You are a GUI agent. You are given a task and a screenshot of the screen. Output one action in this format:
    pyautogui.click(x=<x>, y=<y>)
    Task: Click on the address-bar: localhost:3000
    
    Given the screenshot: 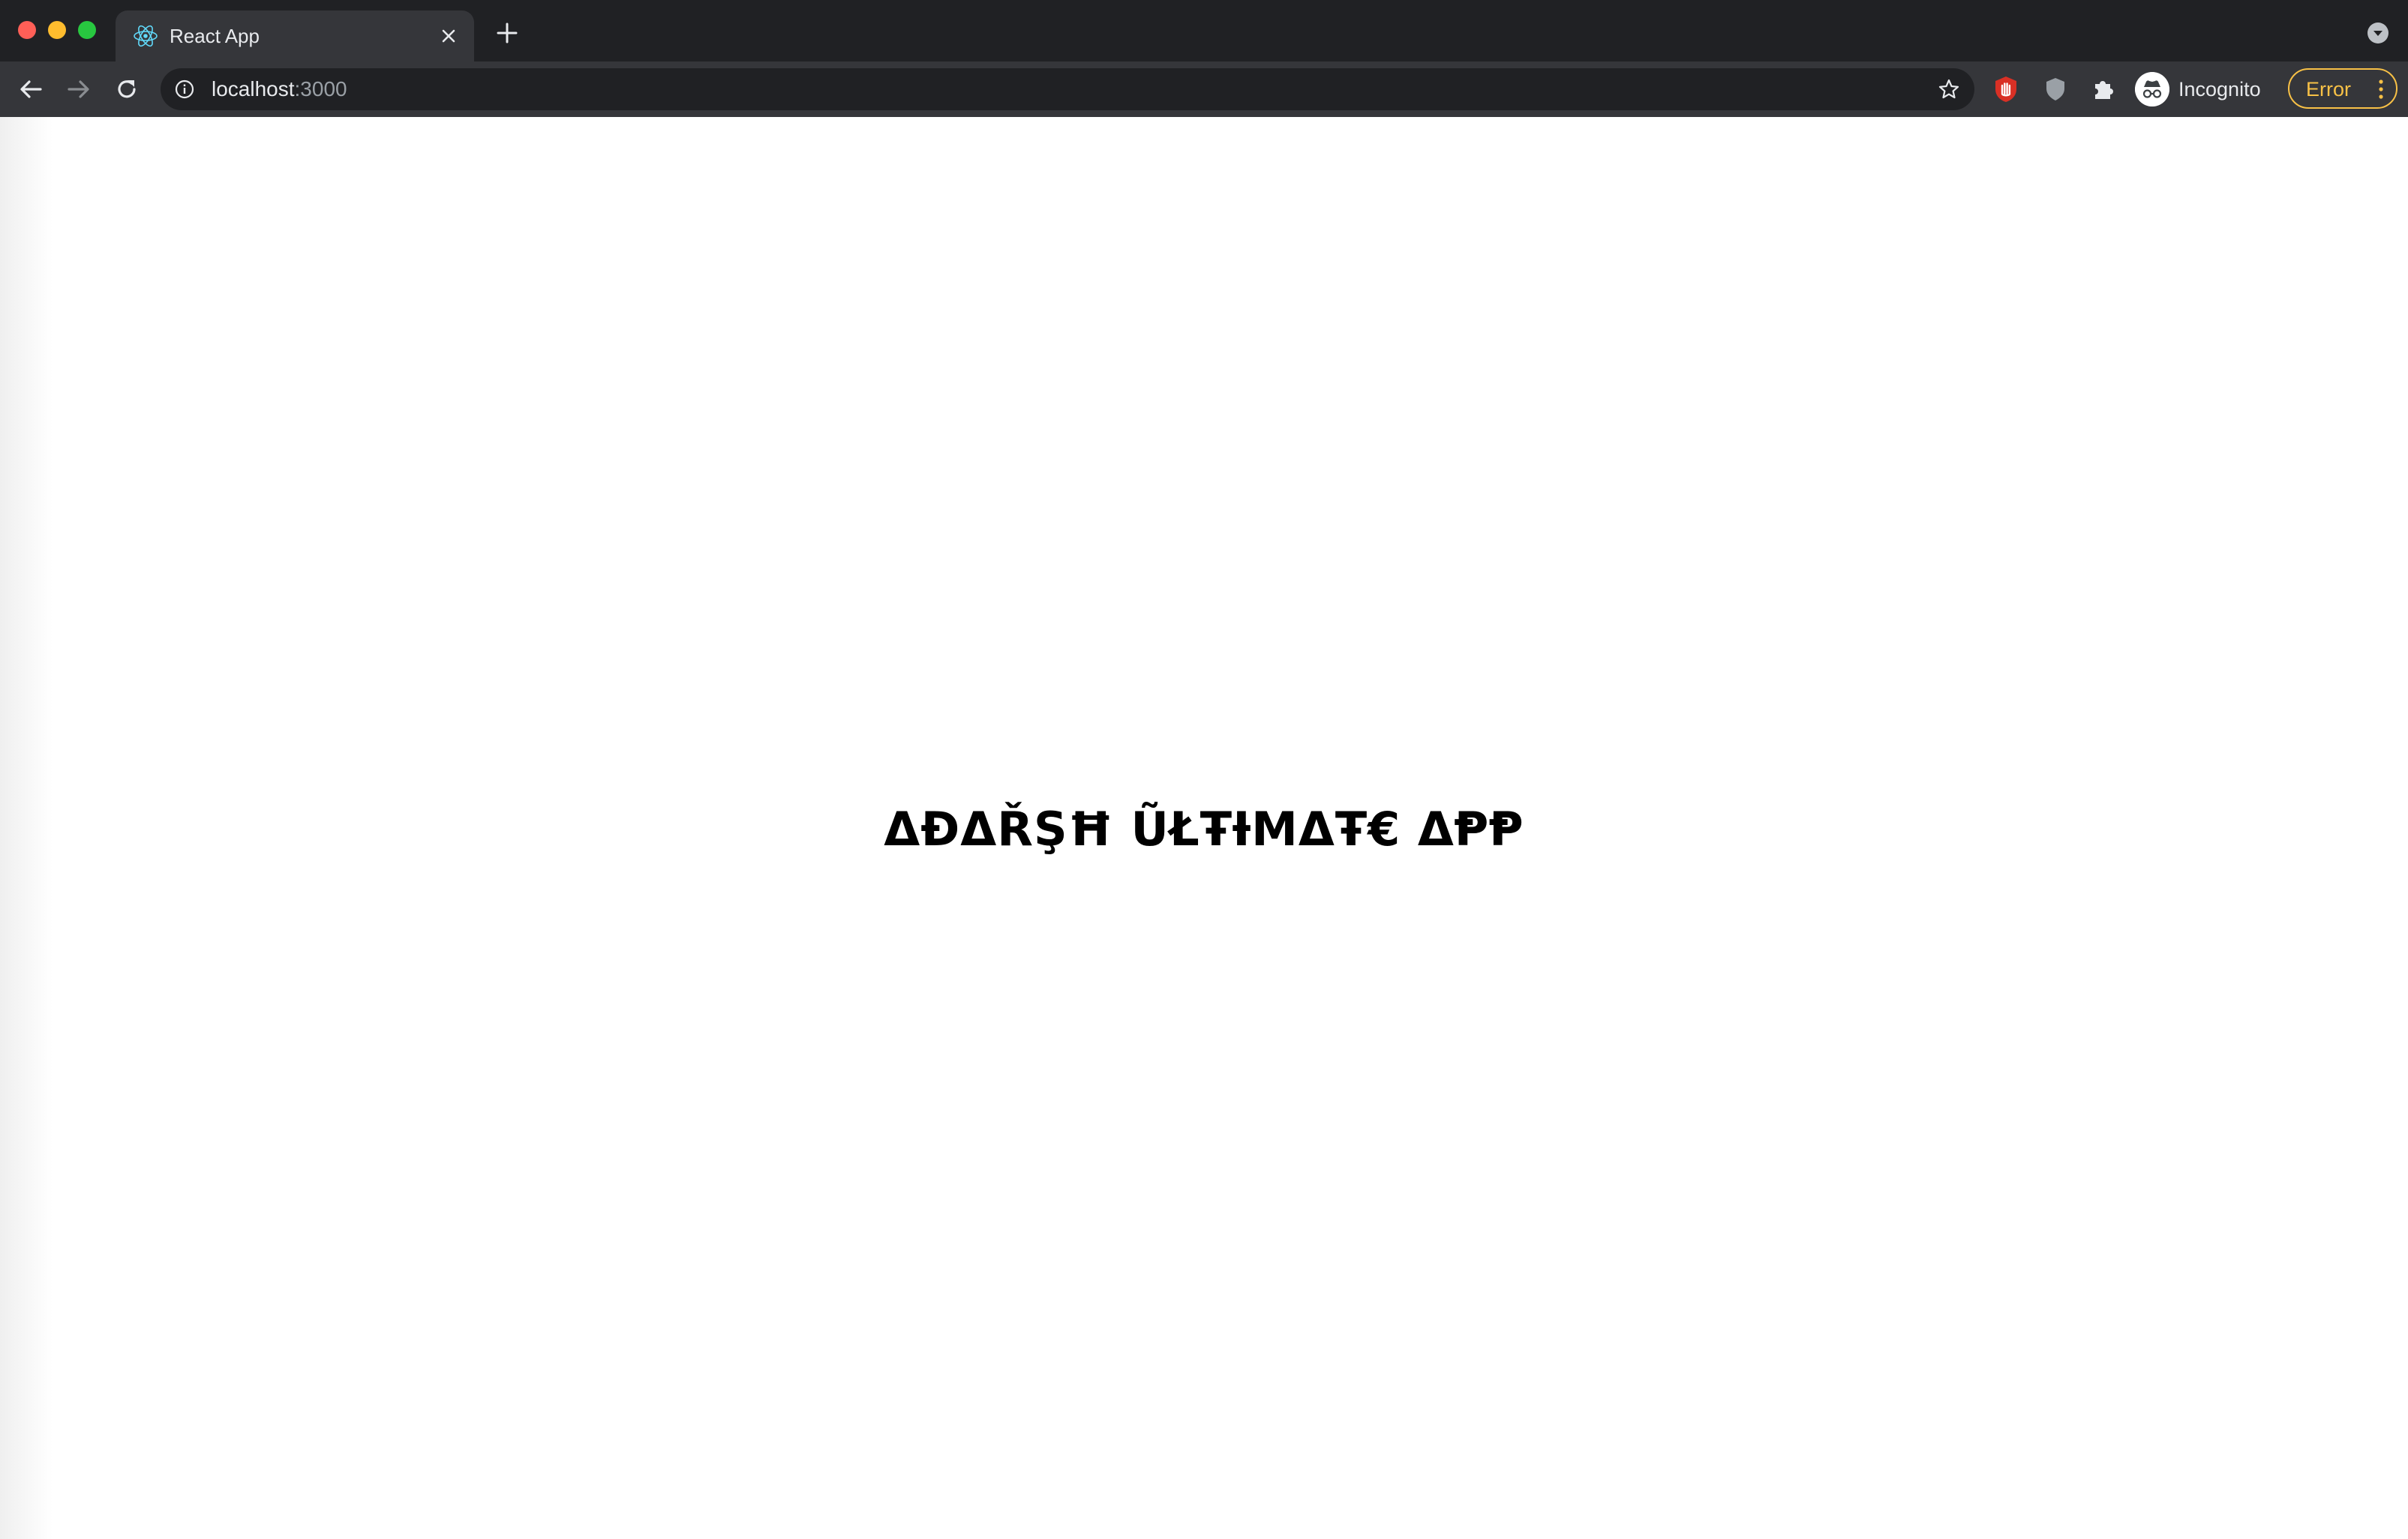 What is the action you would take?
    pyautogui.click(x=1067, y=89)
    